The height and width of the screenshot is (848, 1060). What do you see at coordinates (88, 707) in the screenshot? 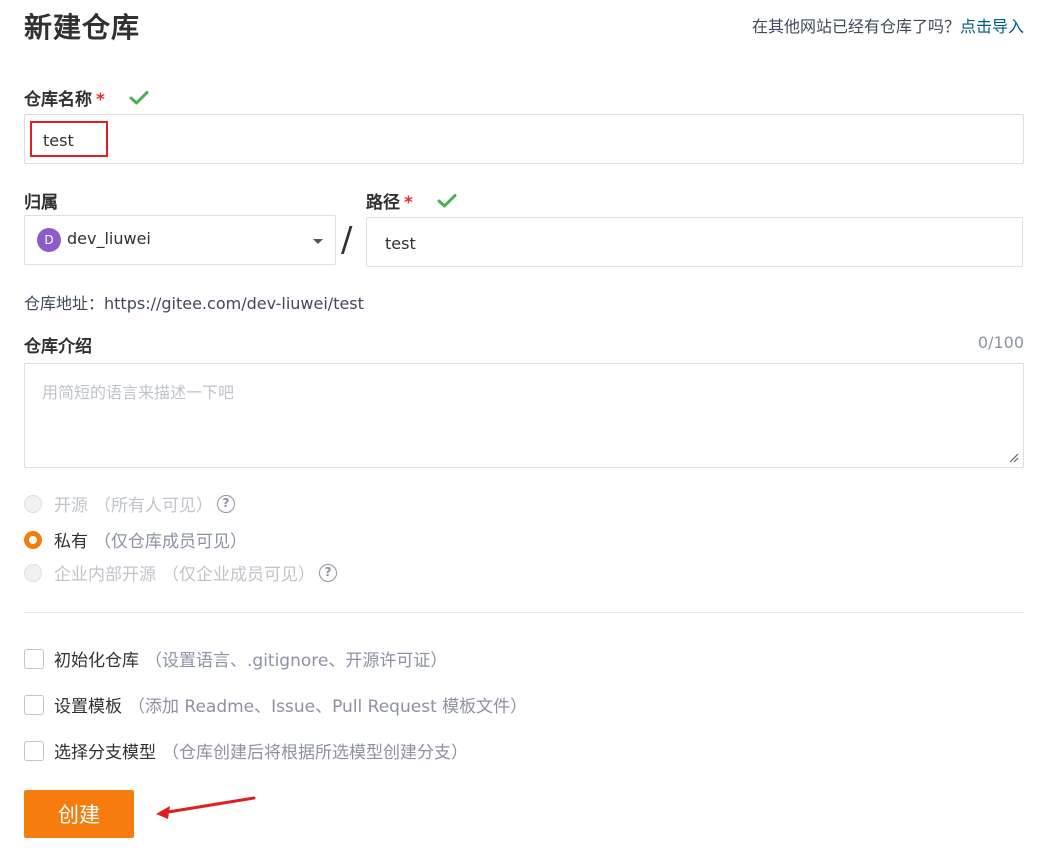
I see `option-template-label: 设置模板` at bounding box center [88, 707].